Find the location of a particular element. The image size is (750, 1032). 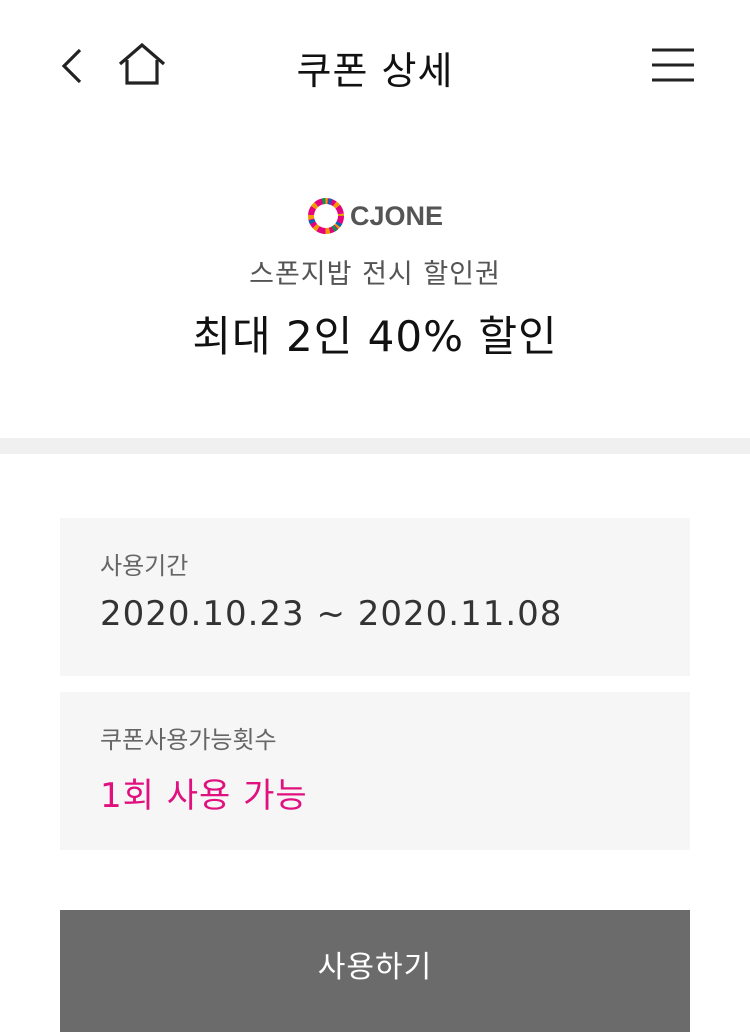

usage-count-value: 1회 사용 가능 is located at coordinates (204, 796).